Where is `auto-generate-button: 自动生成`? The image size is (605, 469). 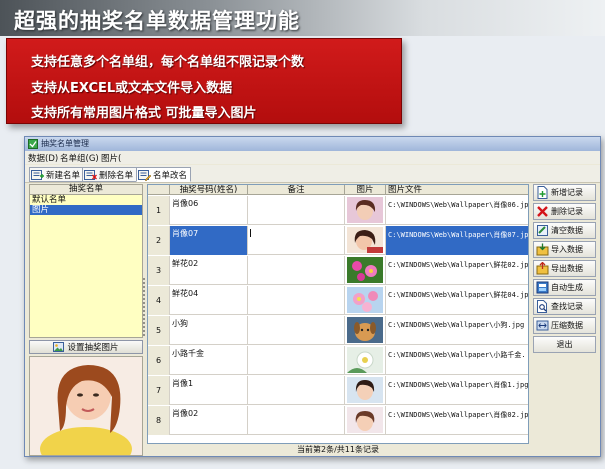
auto-generate-button: 自动生成 is located at coordinates (564, 287).